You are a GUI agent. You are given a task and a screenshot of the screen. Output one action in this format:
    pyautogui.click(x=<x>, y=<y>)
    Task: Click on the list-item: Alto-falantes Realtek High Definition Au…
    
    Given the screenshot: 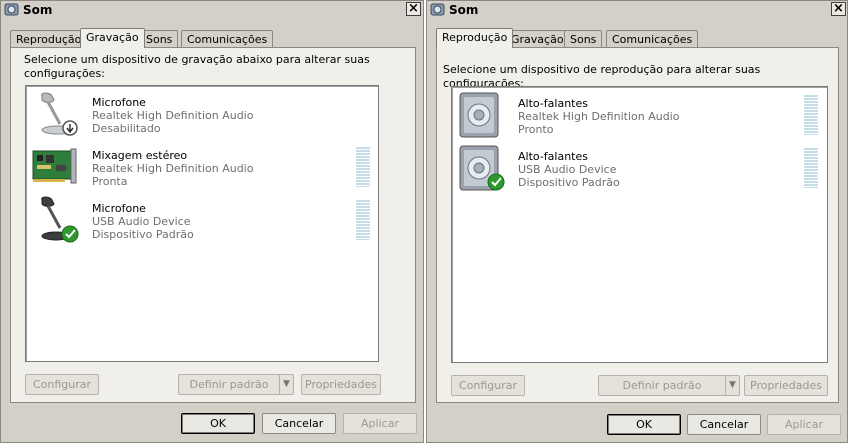 What is the action you would take?
    pyautogui.click(x=639, y=115)
    